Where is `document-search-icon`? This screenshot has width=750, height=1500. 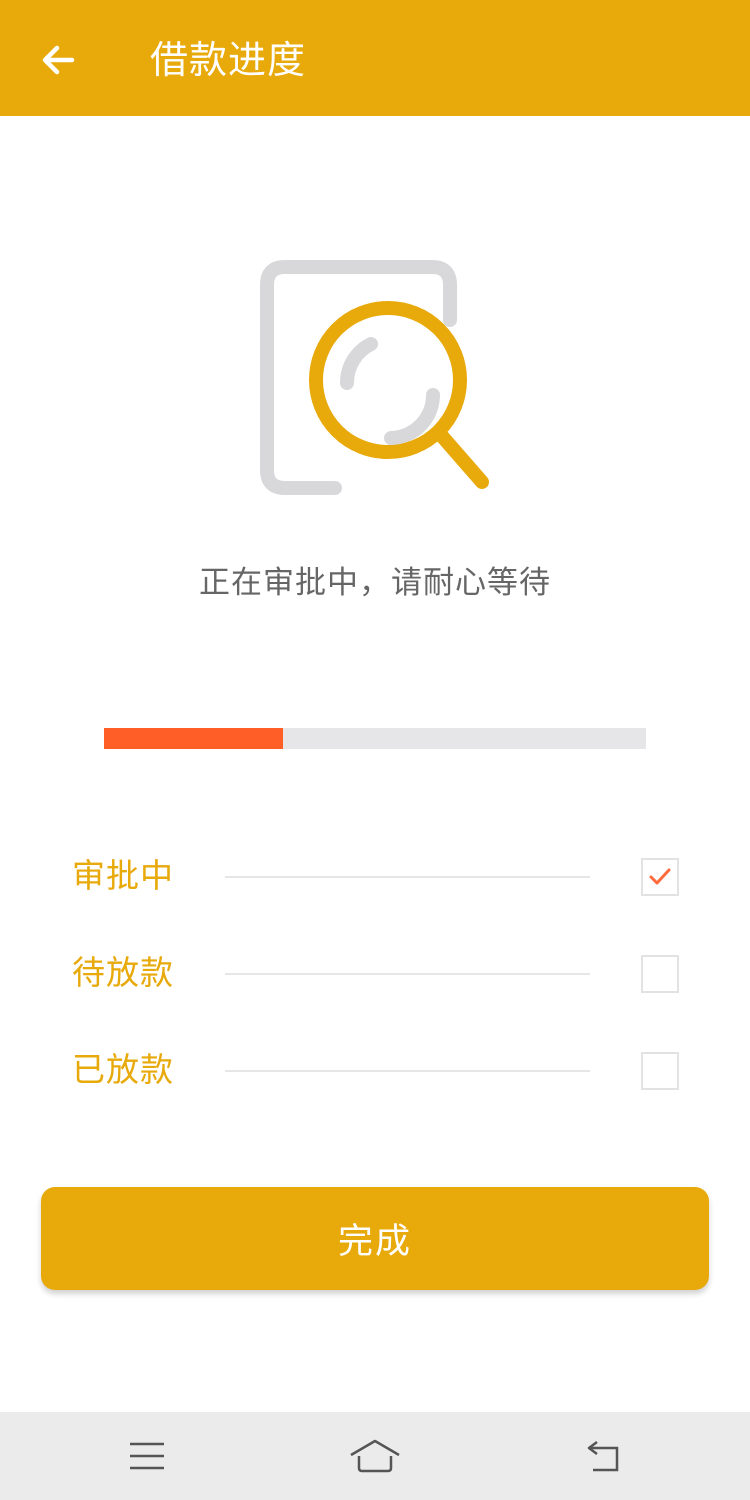
document-search-icon is located at coordinates (375, 380).